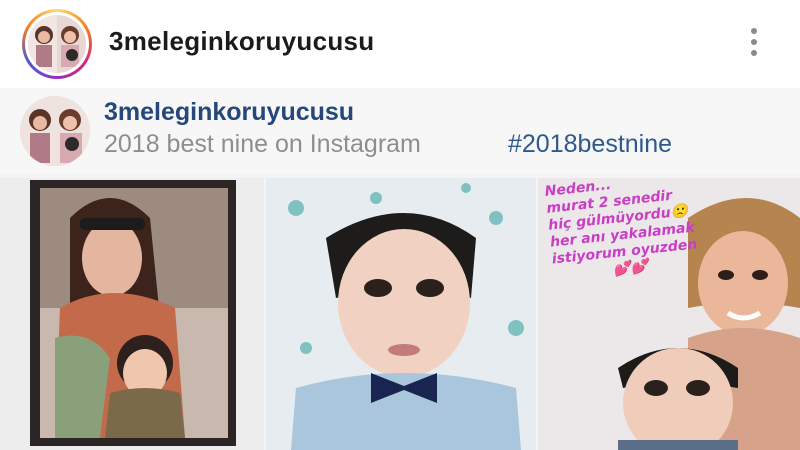  Describe the element at coordinates (590, 144) in the screenshot. I see `post-hashtag: #2018bestnine` at that location.